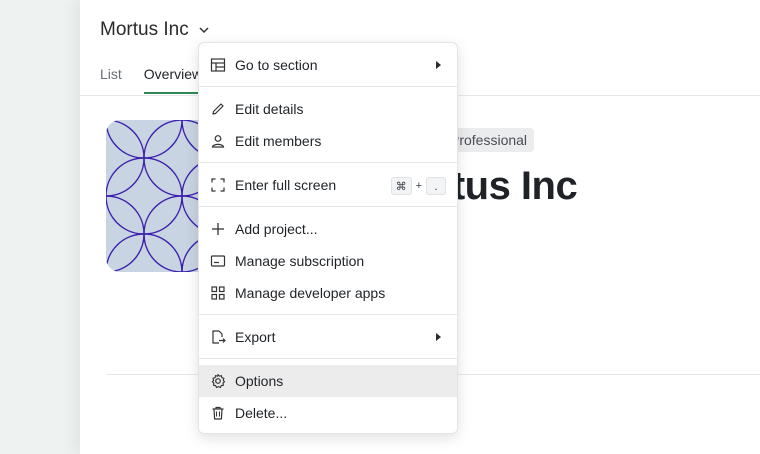  I want to click on workspace-title: Mortus Inc, so click(144, 29).